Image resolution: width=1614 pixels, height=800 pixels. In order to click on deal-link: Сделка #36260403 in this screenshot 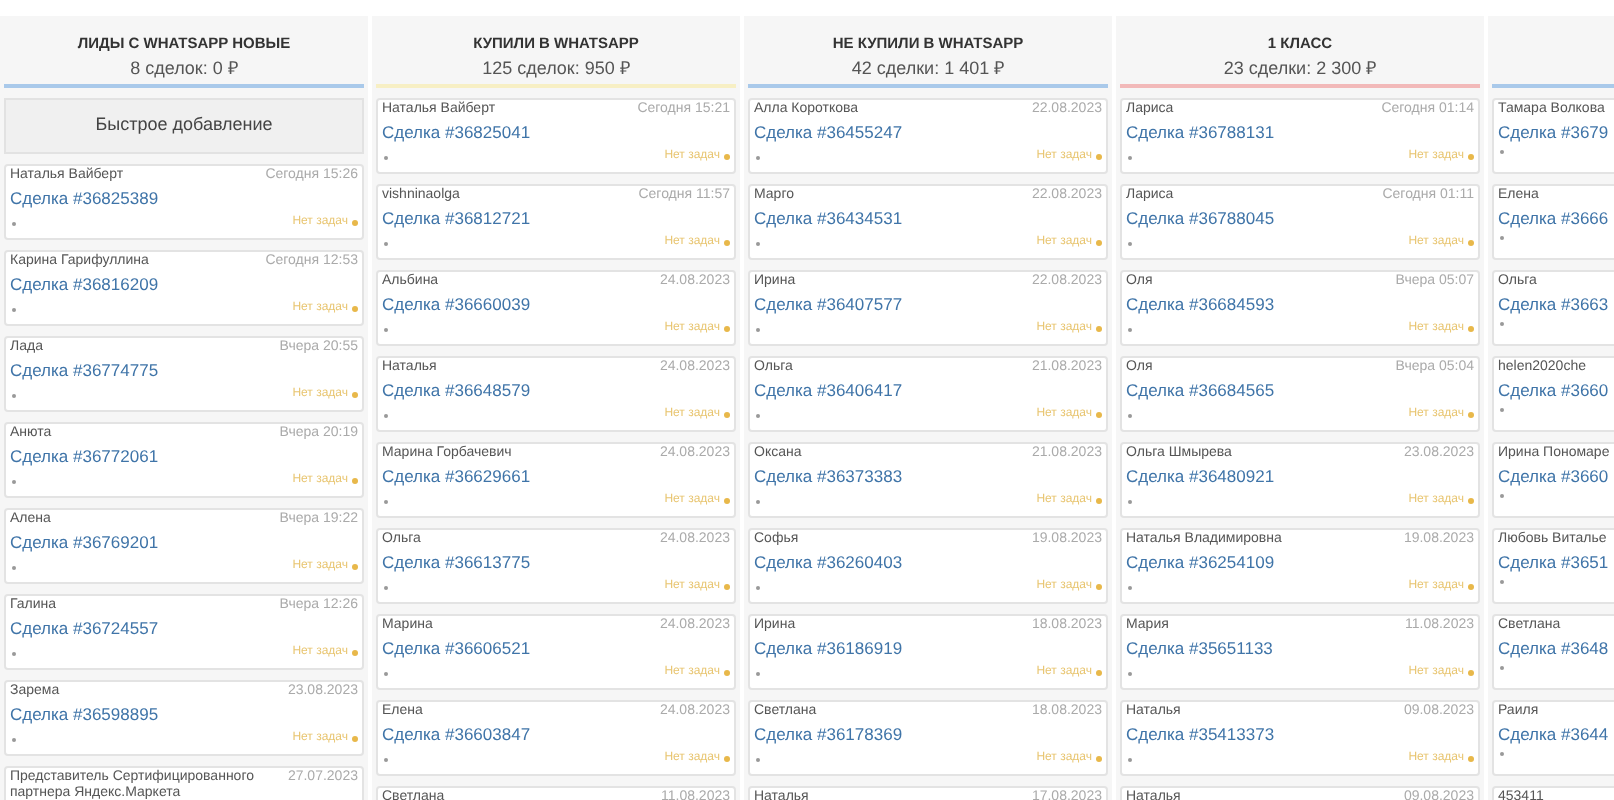, I will do `click(928, 562)`.